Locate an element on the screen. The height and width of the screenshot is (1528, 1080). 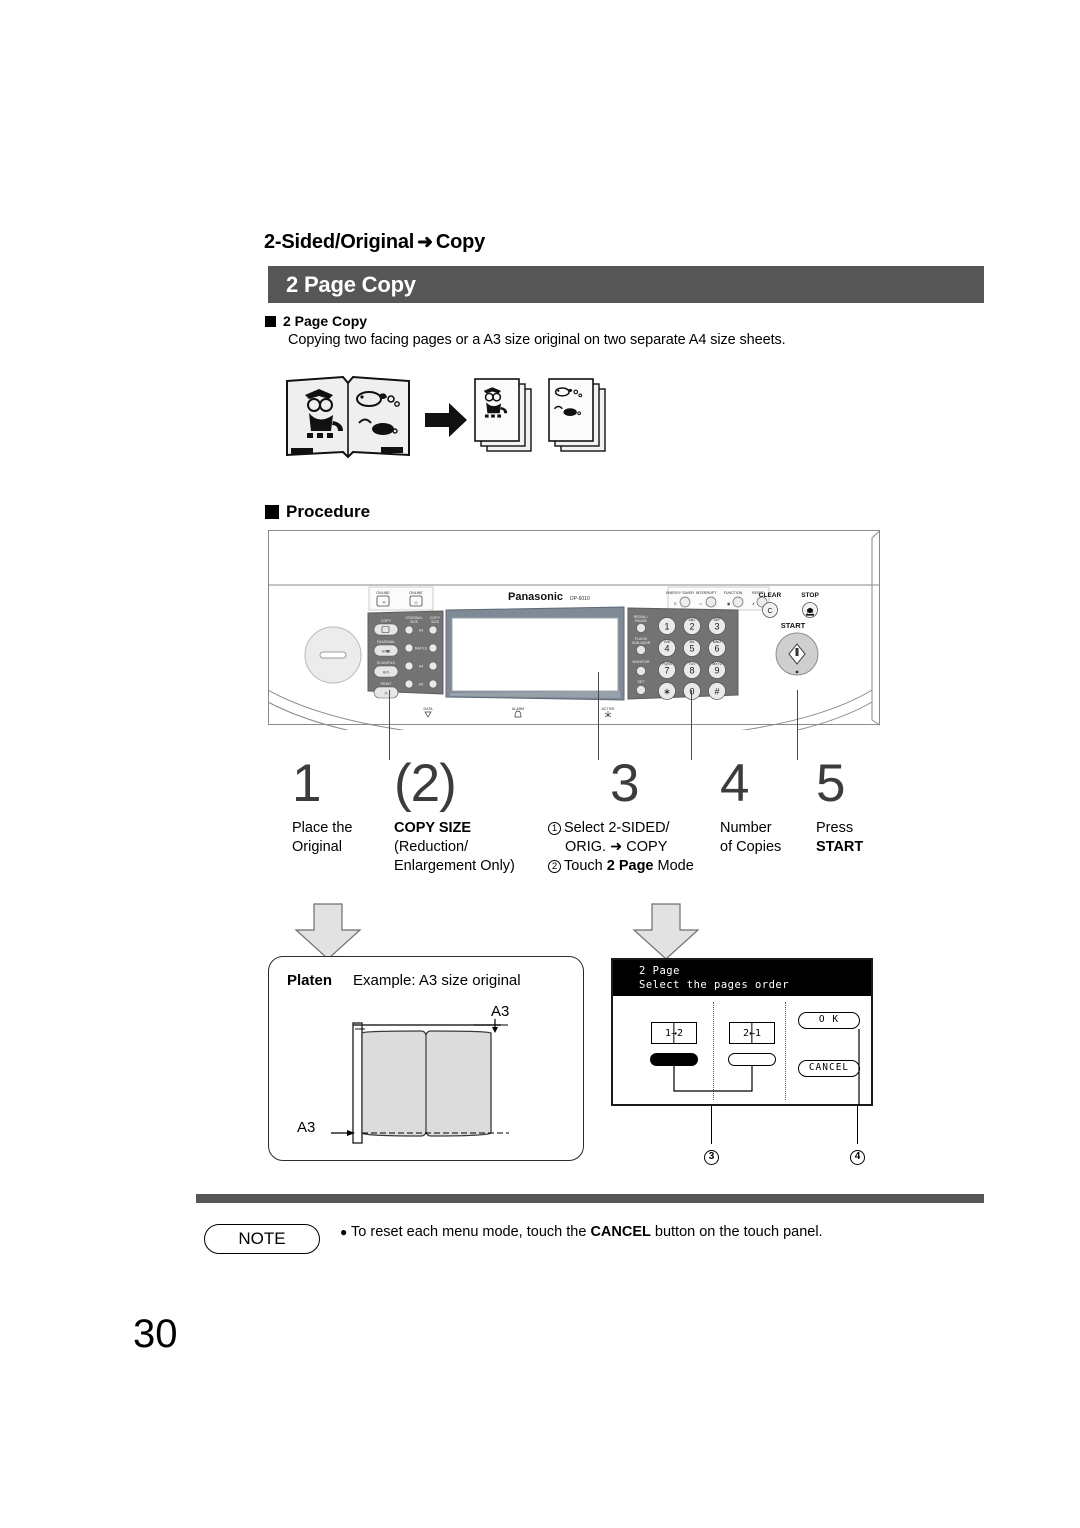
inline-marker-2: 2 is located at coordinates (554, 866).